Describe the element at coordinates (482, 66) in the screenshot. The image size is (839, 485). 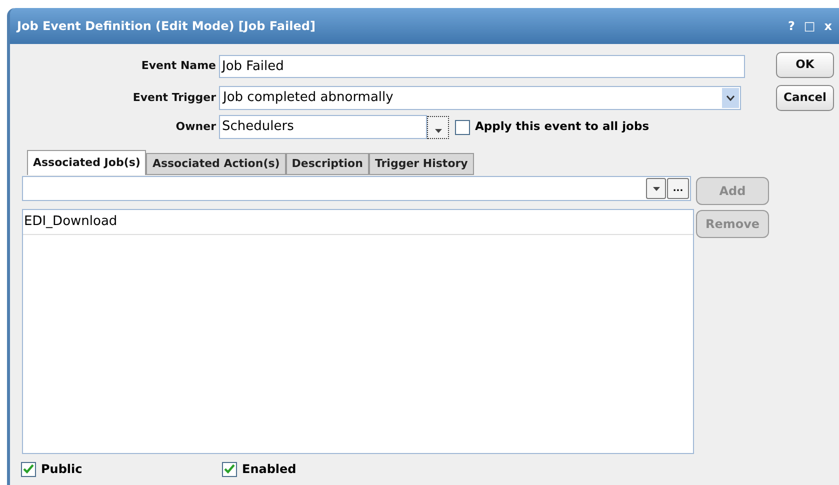
I see `text-field: Job Failed` at that location.